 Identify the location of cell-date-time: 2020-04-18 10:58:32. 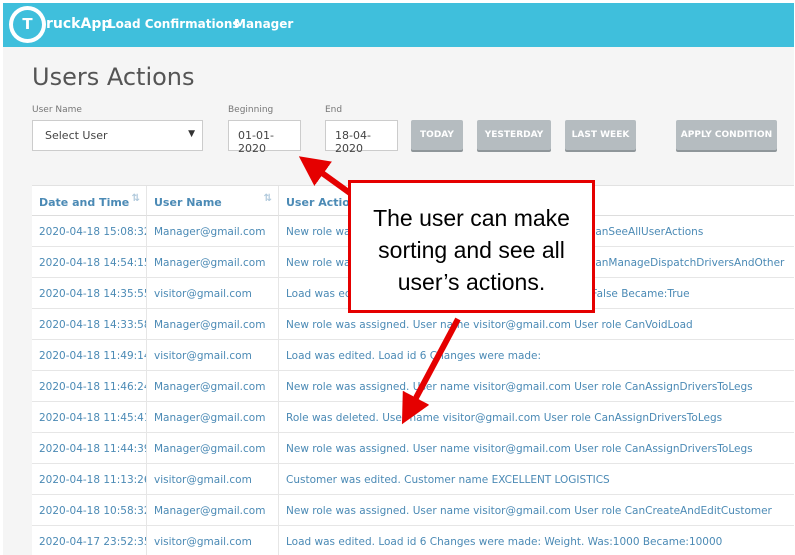
(89, 510).